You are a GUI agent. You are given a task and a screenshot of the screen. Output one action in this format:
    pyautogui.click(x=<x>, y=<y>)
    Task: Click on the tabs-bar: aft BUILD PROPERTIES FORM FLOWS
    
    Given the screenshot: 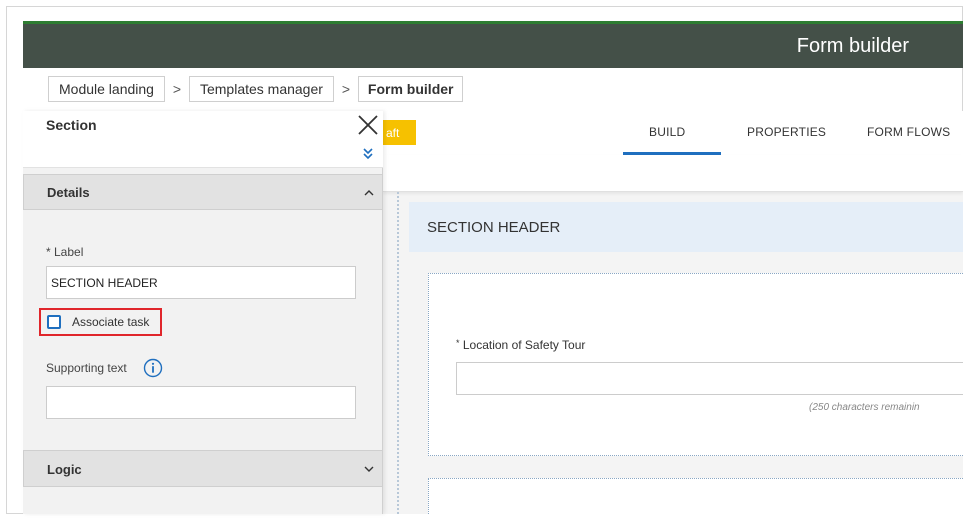 What is the action you would take?
    pyautogui.click(x=673, y=133)
    